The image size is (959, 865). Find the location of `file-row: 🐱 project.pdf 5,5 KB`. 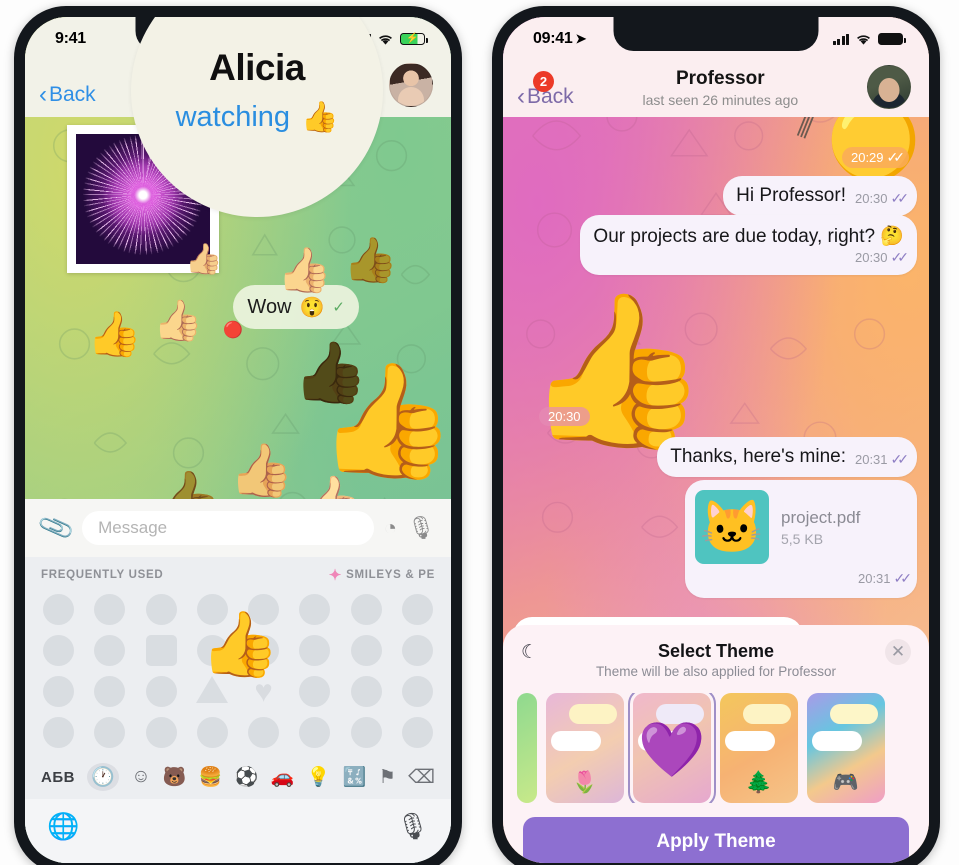

file-row: 🐱 project.pdf 5,5 KB is located at coordinates (801, 527).